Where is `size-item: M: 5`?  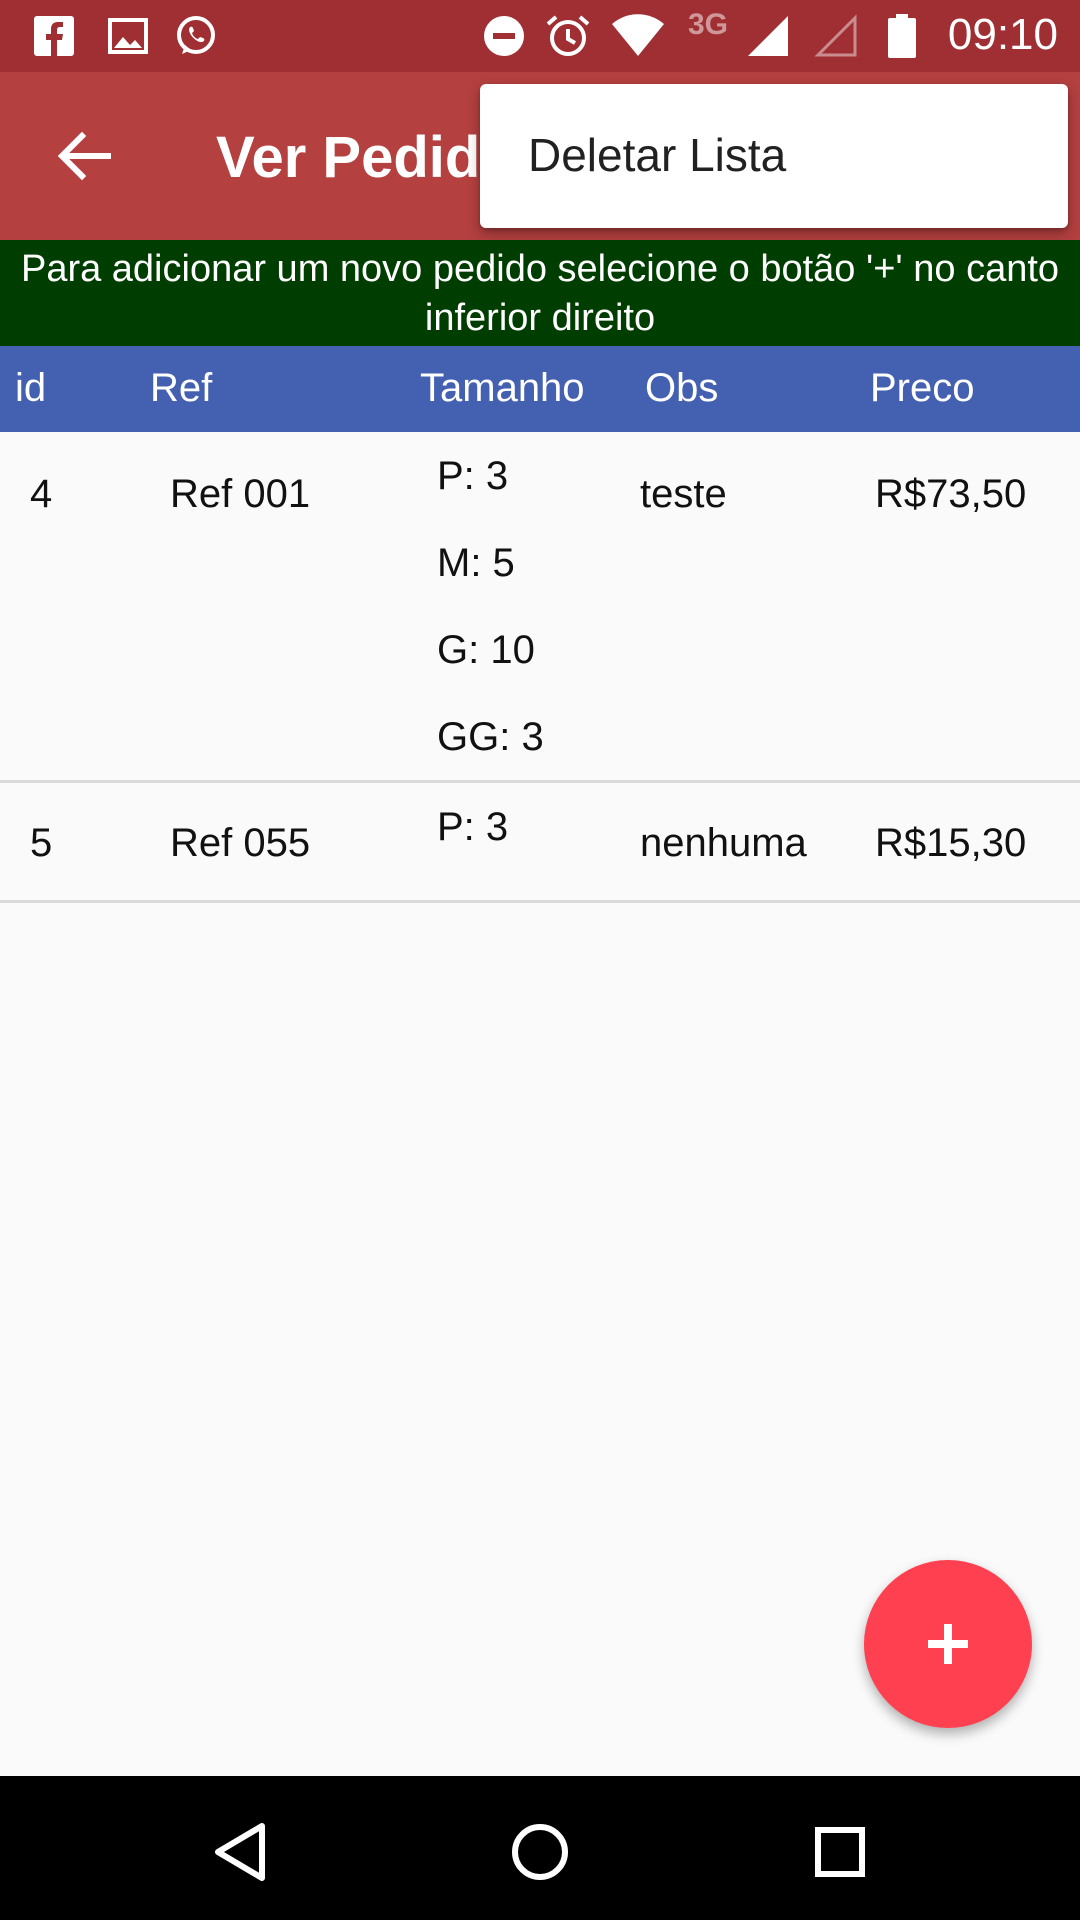 size-item: M: 5 is located at coordinates (476, 563).